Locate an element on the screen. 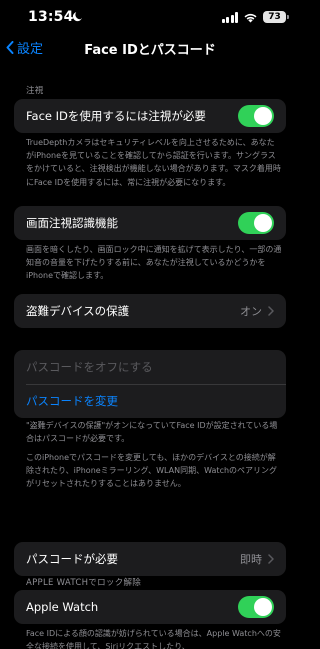 This screenshot has height=649, width=320. require-attention-row: Face IDを使用するには注視が必要 is located at coordinates (150, 116).